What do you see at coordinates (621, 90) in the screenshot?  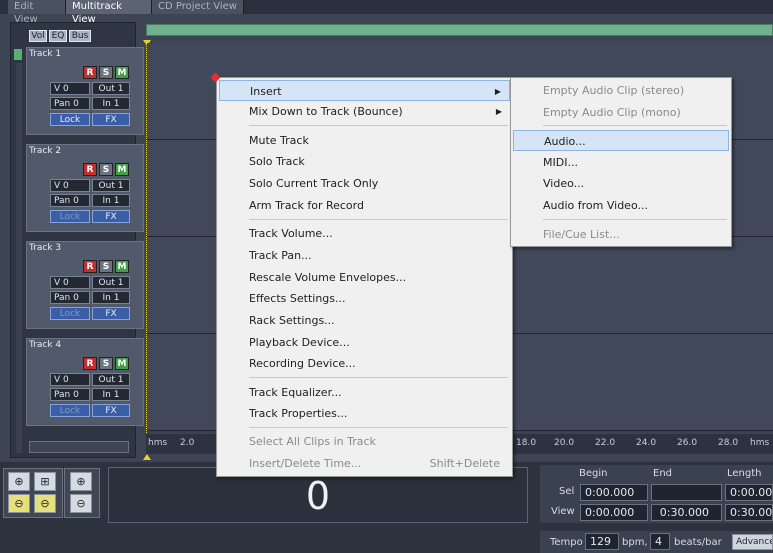 I see `menu-item-empty-audio-clip-stereo: Empty Audio Clip (stereo)` at bounding box center [621, 90].